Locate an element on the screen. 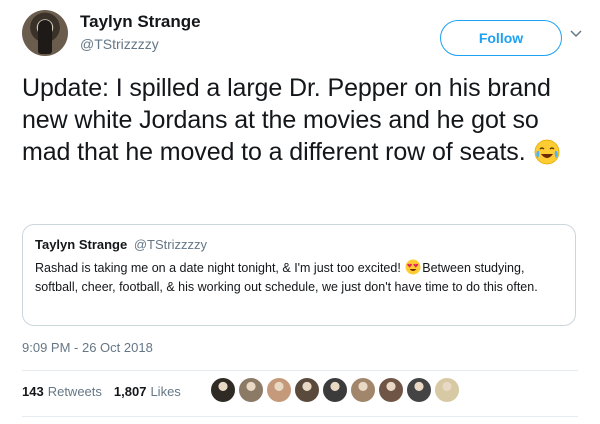  avatar-5-icon is located at coordinates (335, 390).